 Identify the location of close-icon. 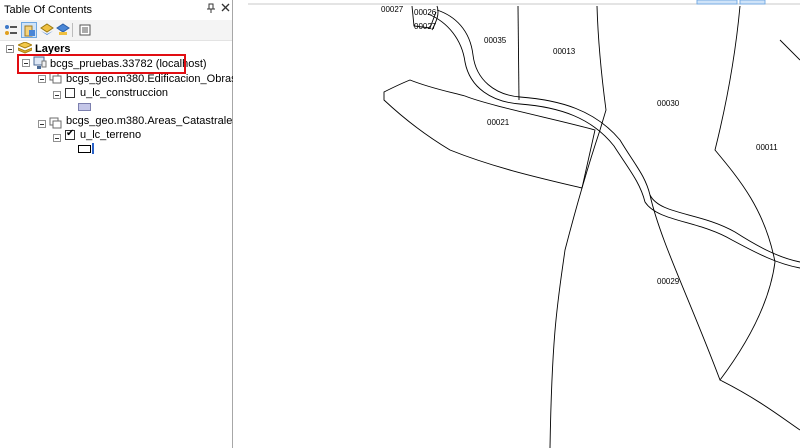
(225, 9).